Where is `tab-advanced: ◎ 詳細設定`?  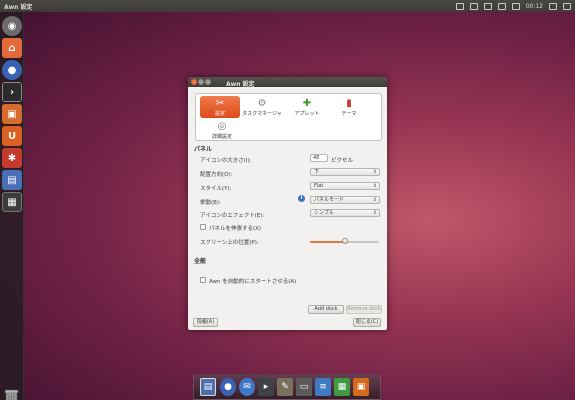 tab-advanced: ◎ 詳細設定 is located at coordinates (222, 130).